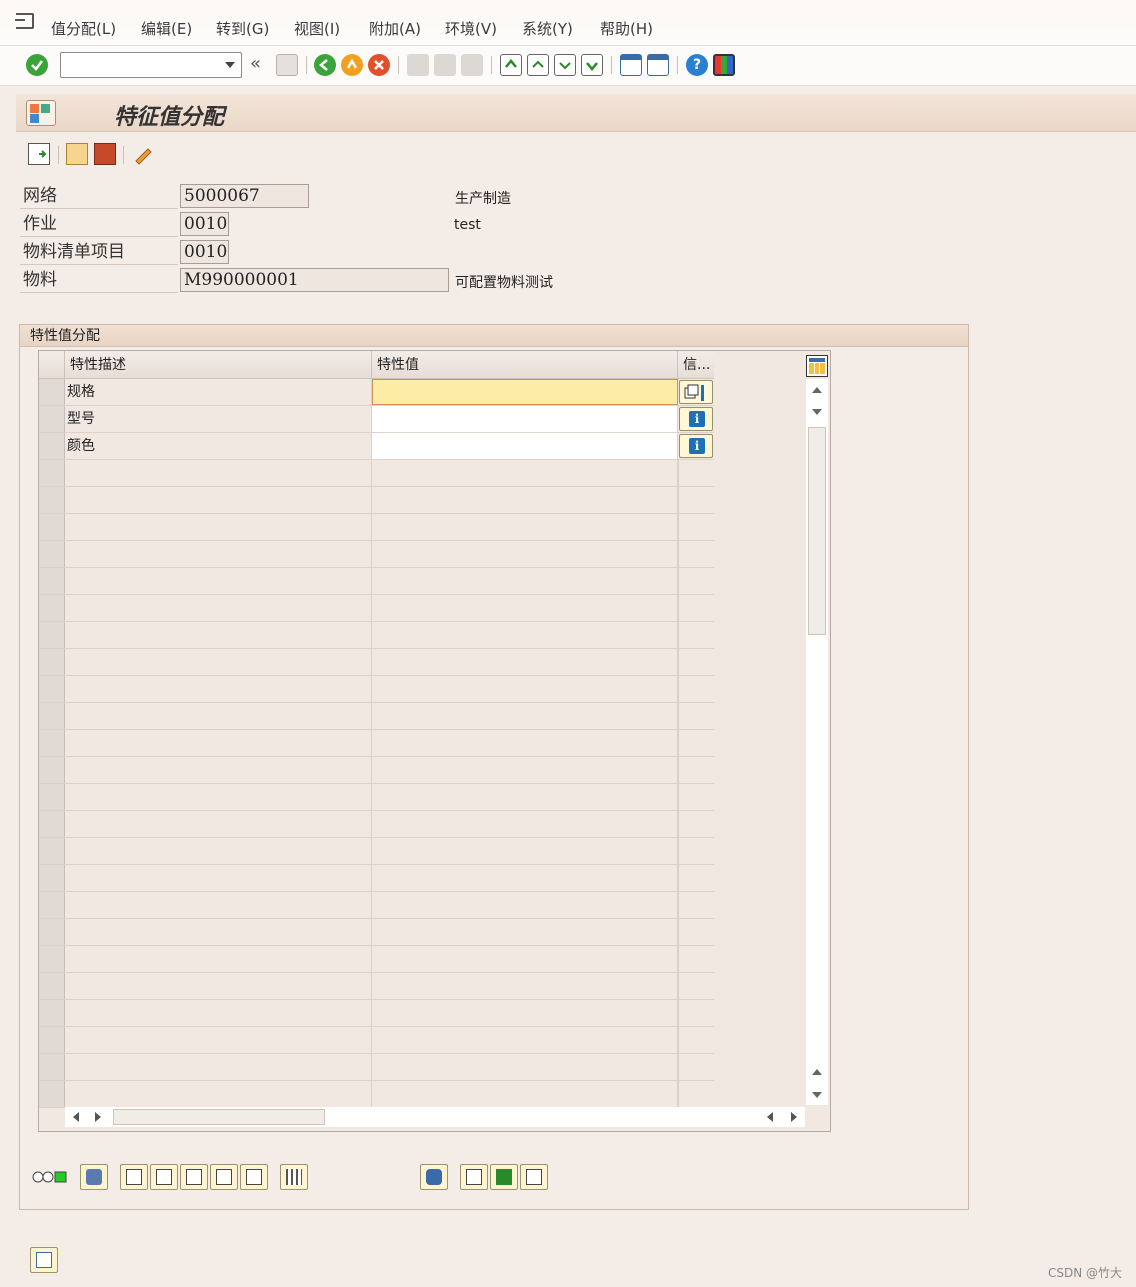 This screenshot has height=1287, width=1136. I want to click on toolbar-separator, so click(491, 65).